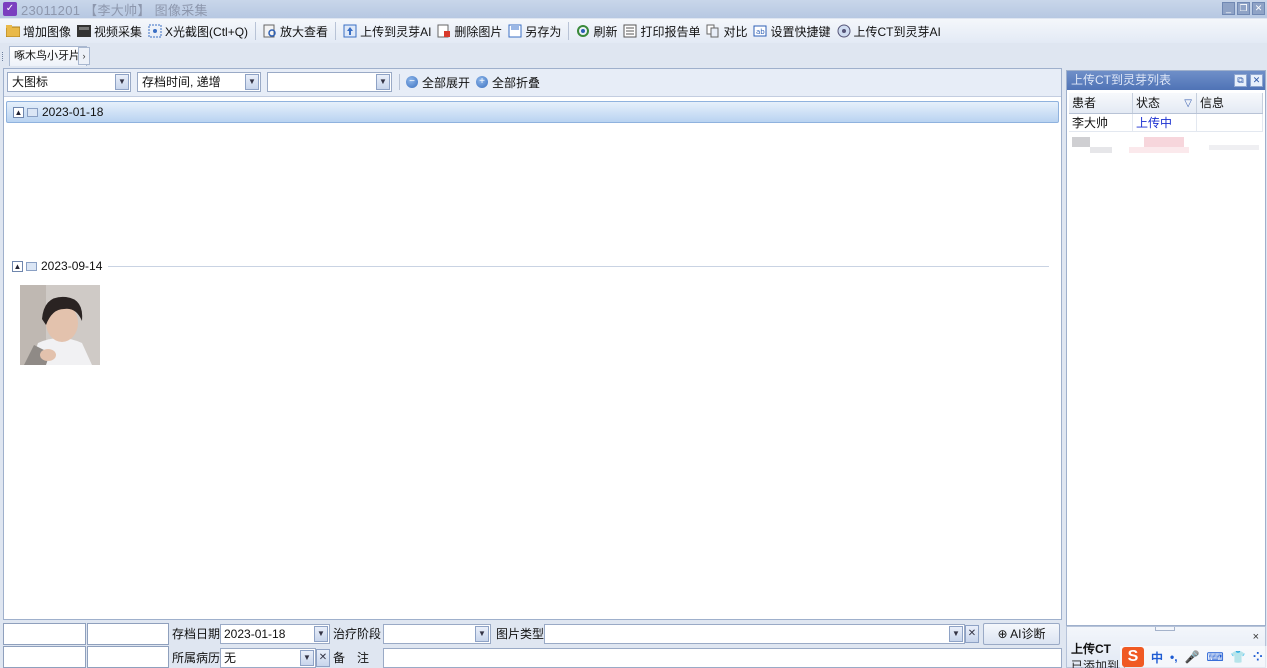  I want to click on upload-table: 患者 状态 ▽ 信息 李大帅 上传中, so click(1166, 112).